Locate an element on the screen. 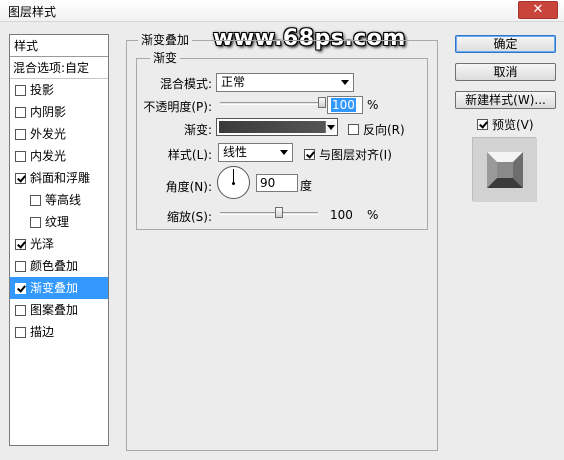 This screenshot has width=564, height=460. align-with-layer-checkbox is located at coordinates (309, 154).